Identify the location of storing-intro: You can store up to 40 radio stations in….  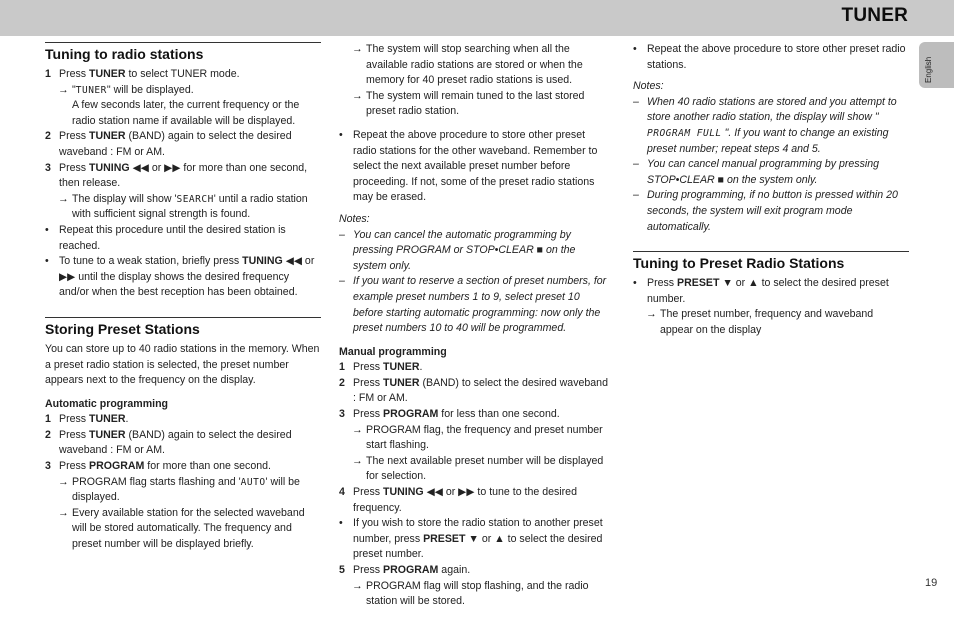
(182, 364).